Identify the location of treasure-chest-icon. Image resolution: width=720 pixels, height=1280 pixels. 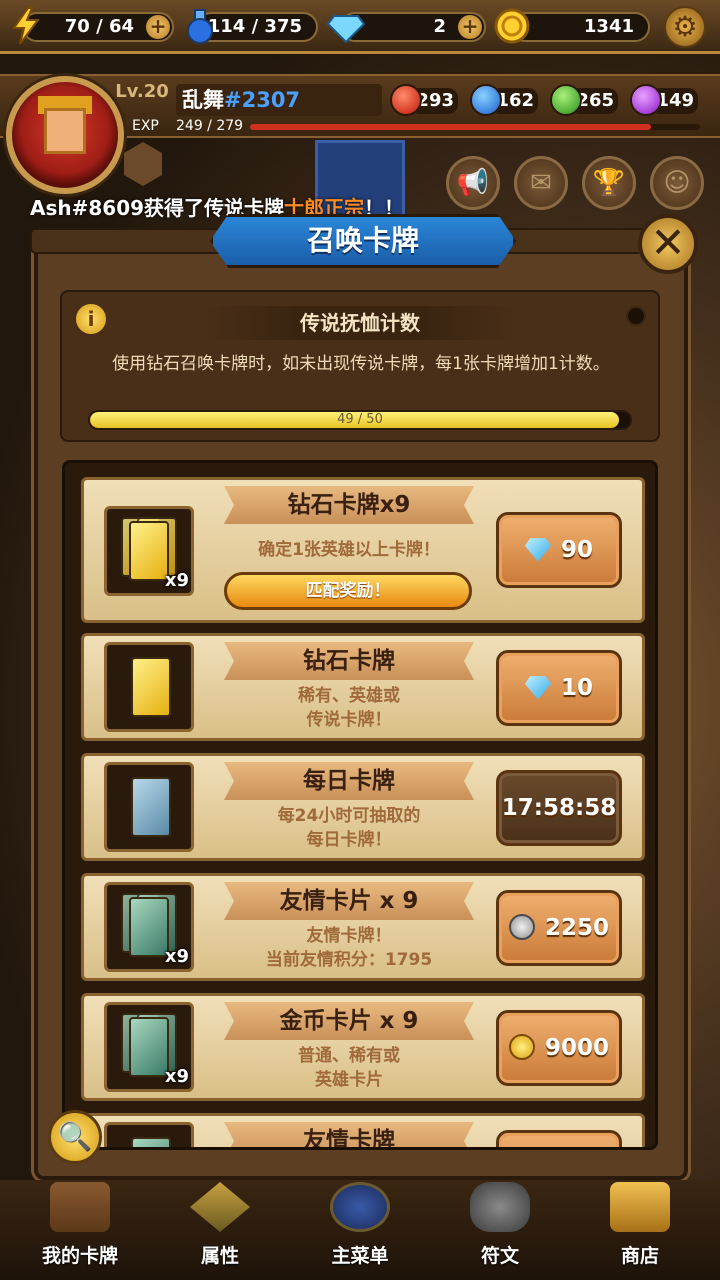
(640, 1207).